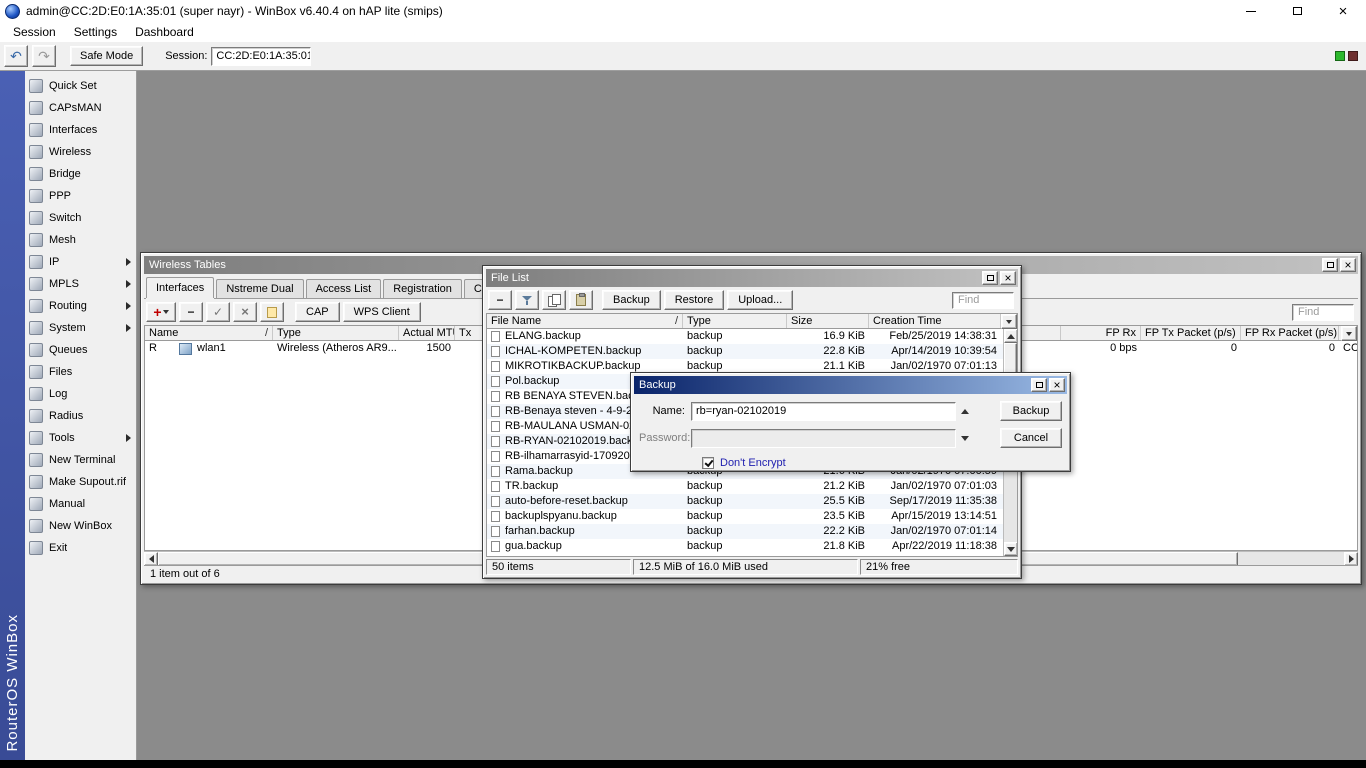 This screenshot has width=1366, height=768. What do you see at coordinates (80, 394) in the screenshot?
I see `sidebar-item: Log` at bounding box center [80, 394].